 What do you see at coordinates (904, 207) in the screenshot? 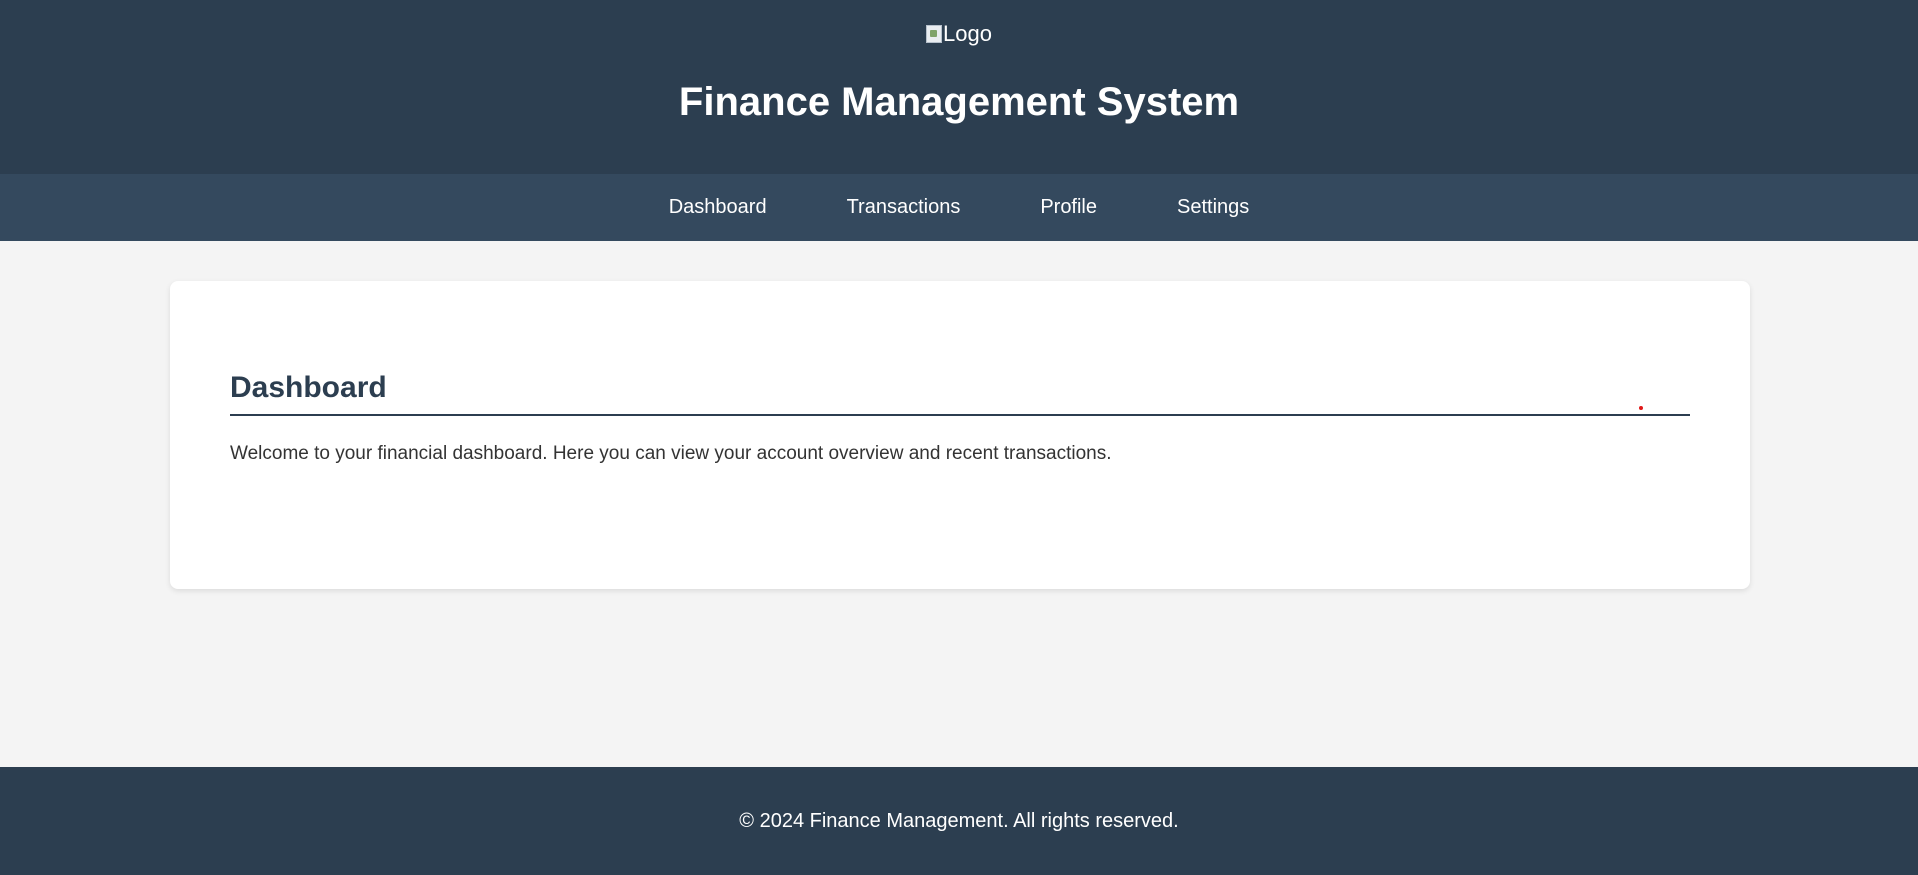
I see `nav-link-transactions: Transactions` at bounding box center [904, 207].